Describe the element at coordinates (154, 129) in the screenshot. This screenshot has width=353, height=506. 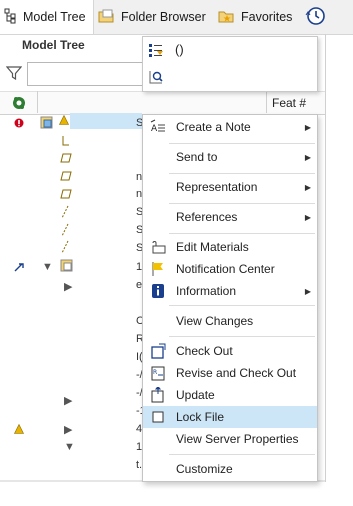
I see `svg-text: A` at that location.